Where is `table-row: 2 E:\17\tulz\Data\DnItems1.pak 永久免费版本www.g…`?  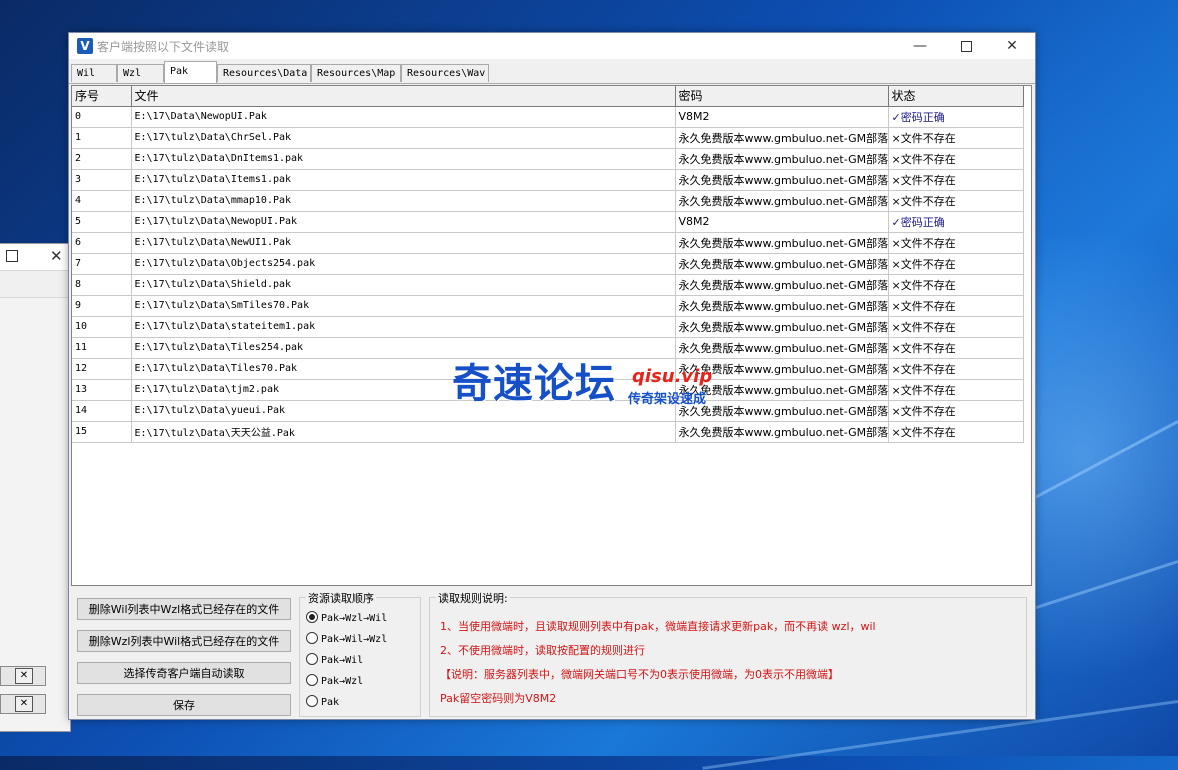
table-row: 2 E:\17\tulz\Data\DnItems1.pak 永久免费版本www.g… is located at coordinates (548, 159).